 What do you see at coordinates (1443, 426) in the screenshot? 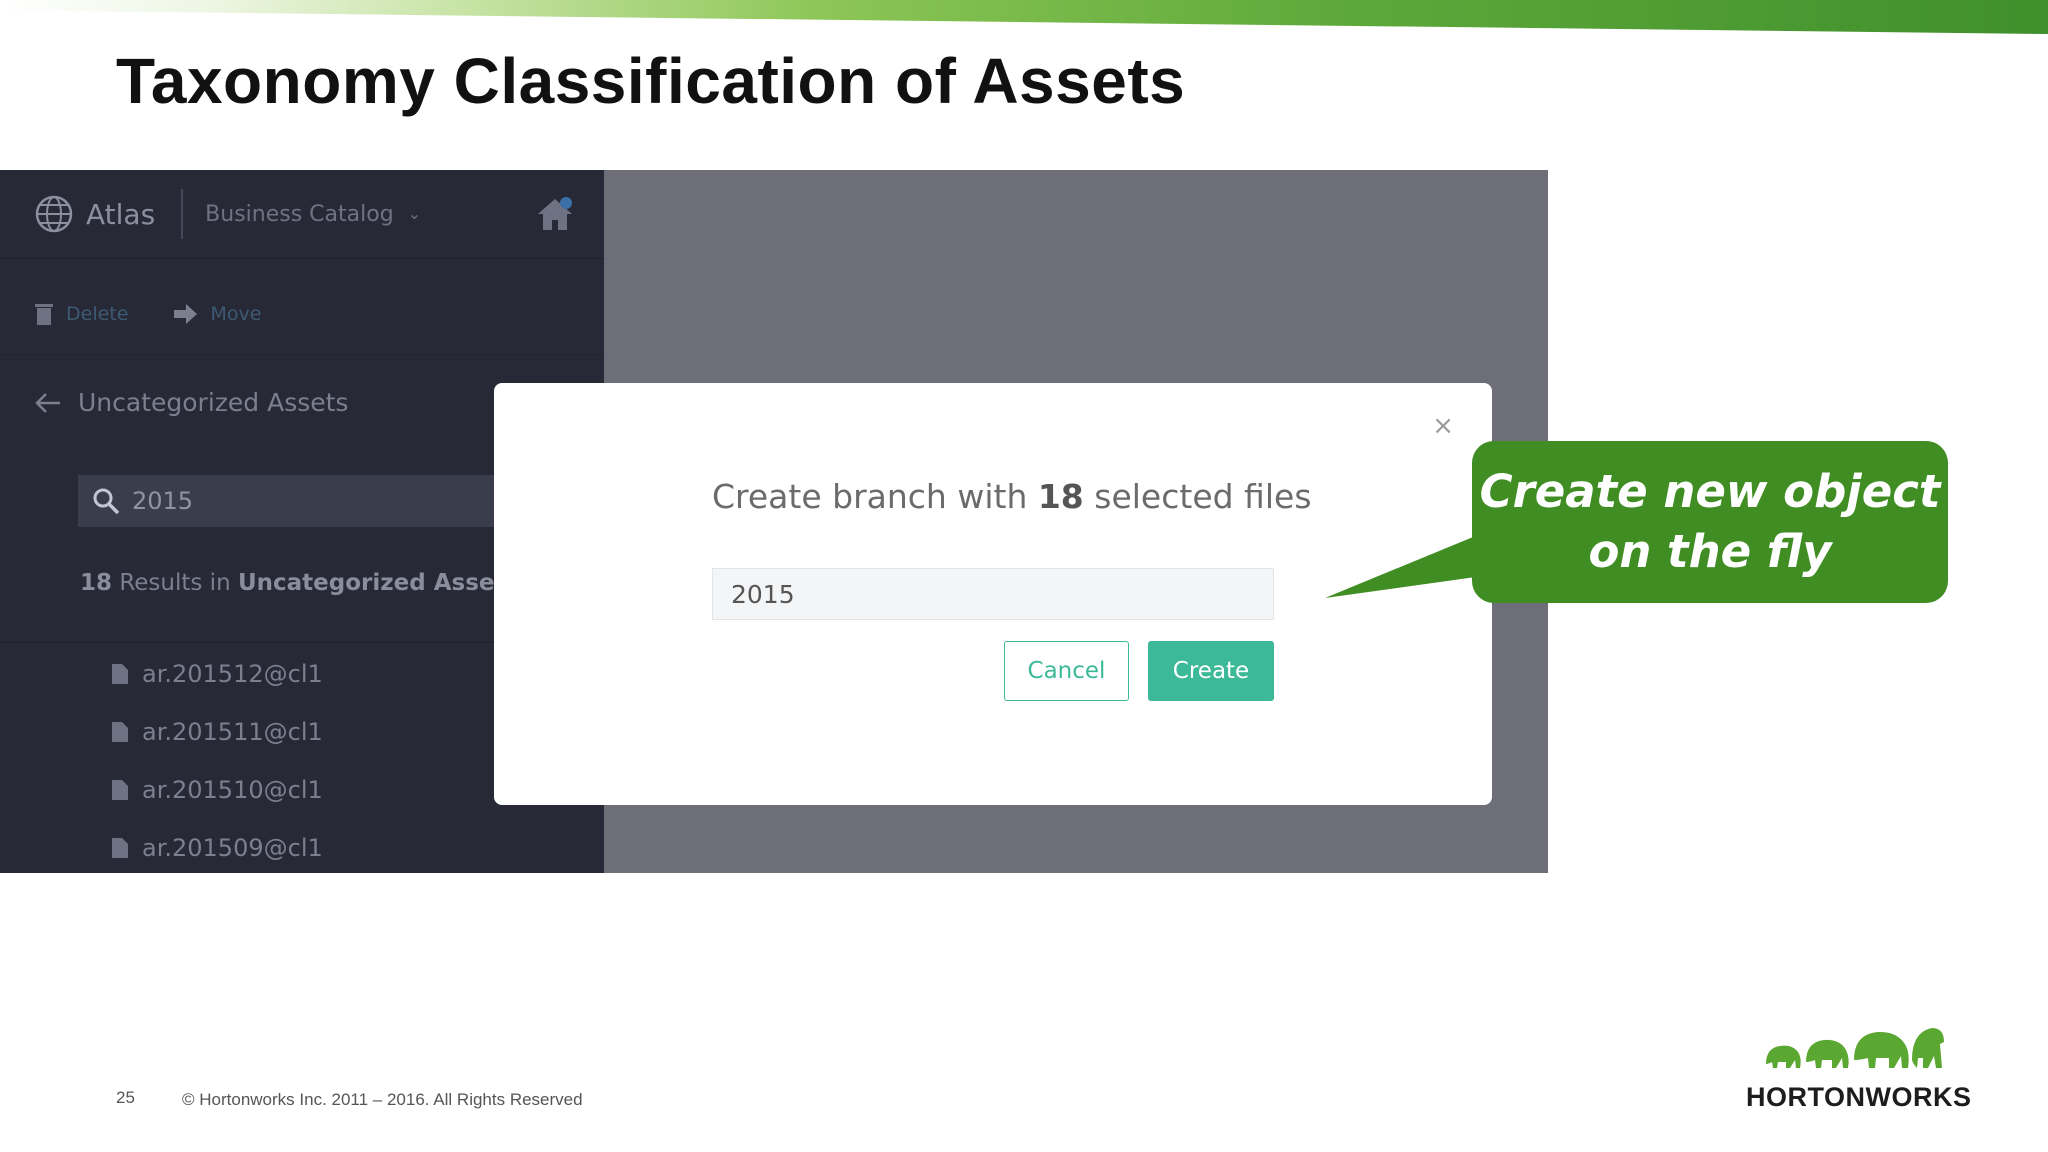
I see `close-icon: ×` at bounding box center [1443, 426].